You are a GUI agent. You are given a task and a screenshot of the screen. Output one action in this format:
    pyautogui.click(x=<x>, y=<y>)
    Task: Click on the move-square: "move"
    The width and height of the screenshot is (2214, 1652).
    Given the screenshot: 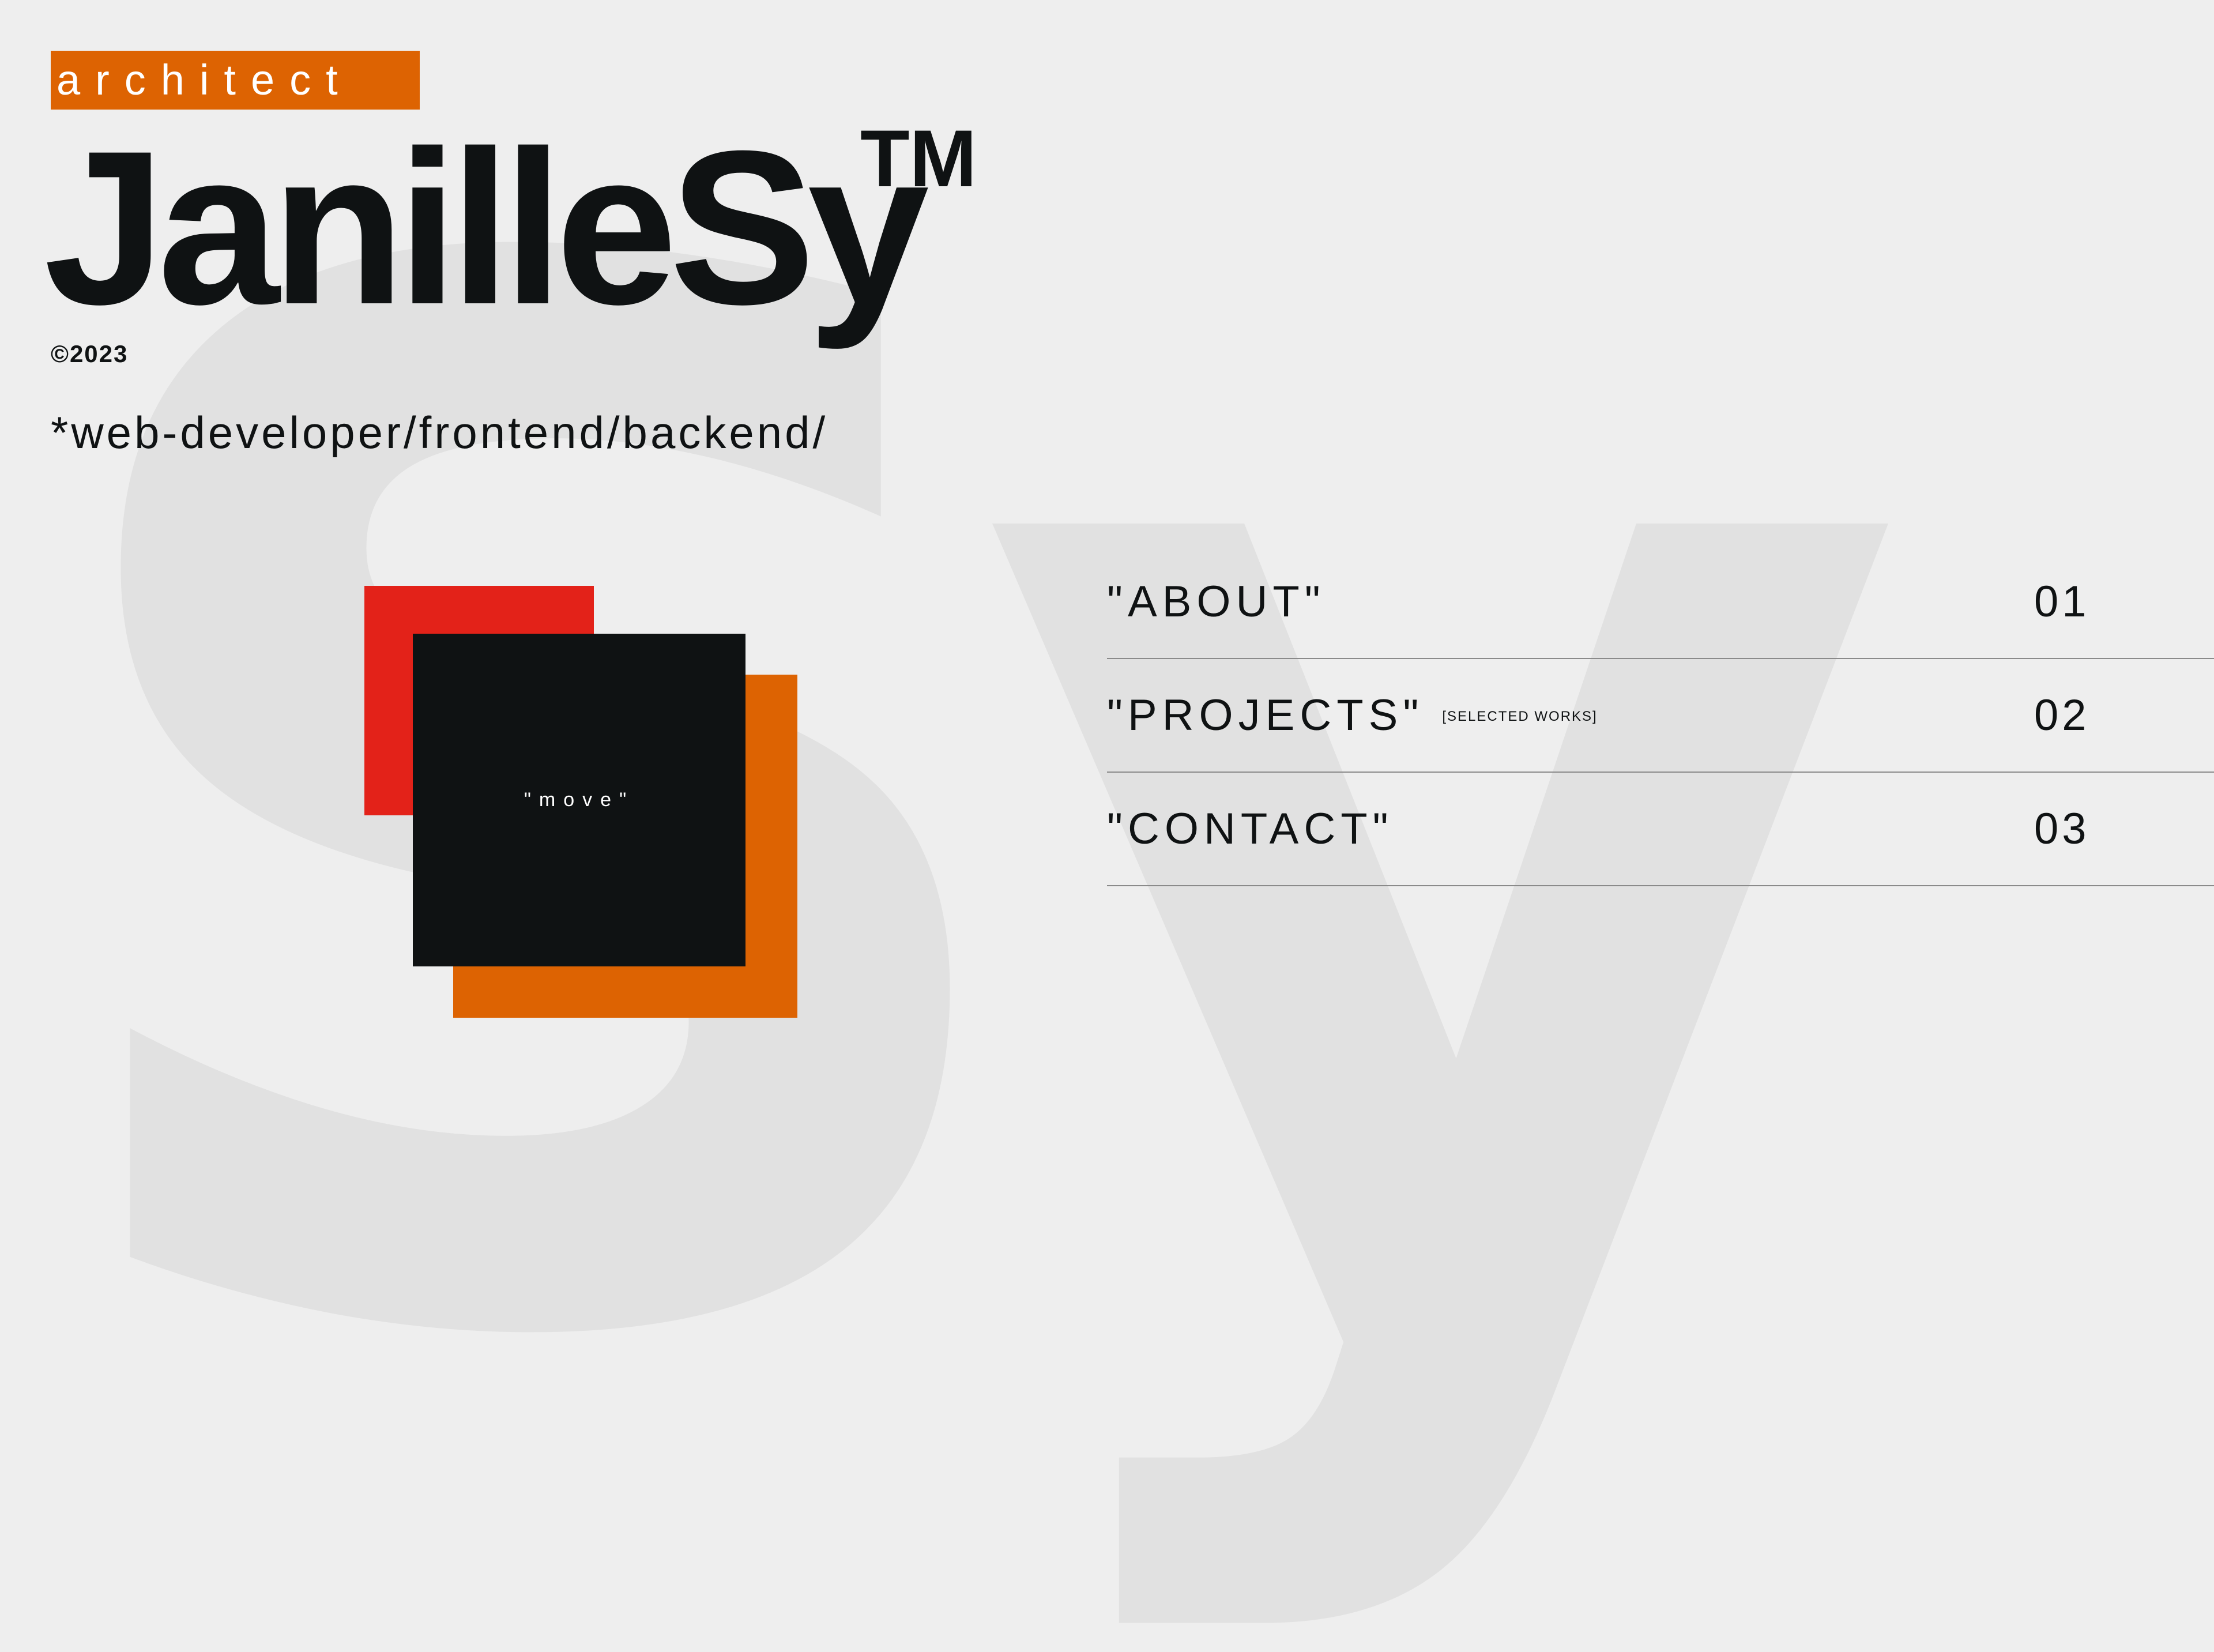 What is the action you would take?
    pyautogui.click(x=579, y=800)
    